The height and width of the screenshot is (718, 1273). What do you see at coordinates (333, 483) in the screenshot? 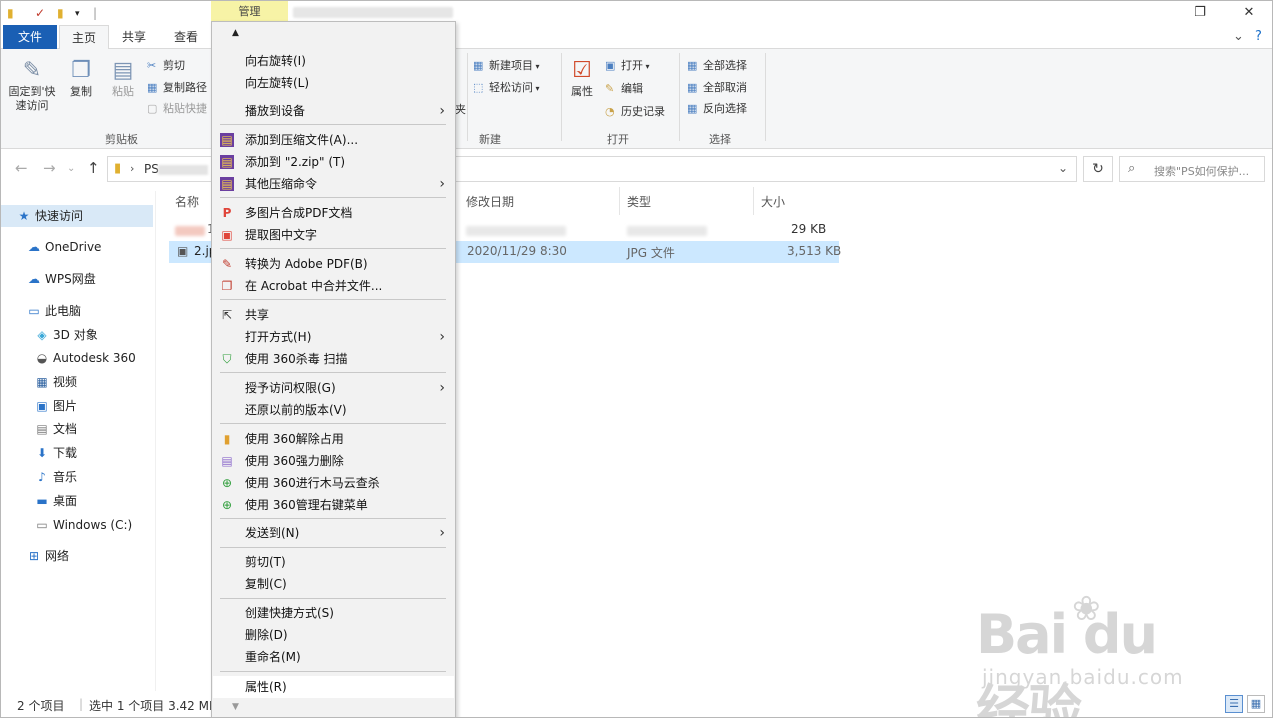
I see `menu-item-trojan-360: ⊕ 使用 360进行木马云查杀` at bounding box center [333, 483].